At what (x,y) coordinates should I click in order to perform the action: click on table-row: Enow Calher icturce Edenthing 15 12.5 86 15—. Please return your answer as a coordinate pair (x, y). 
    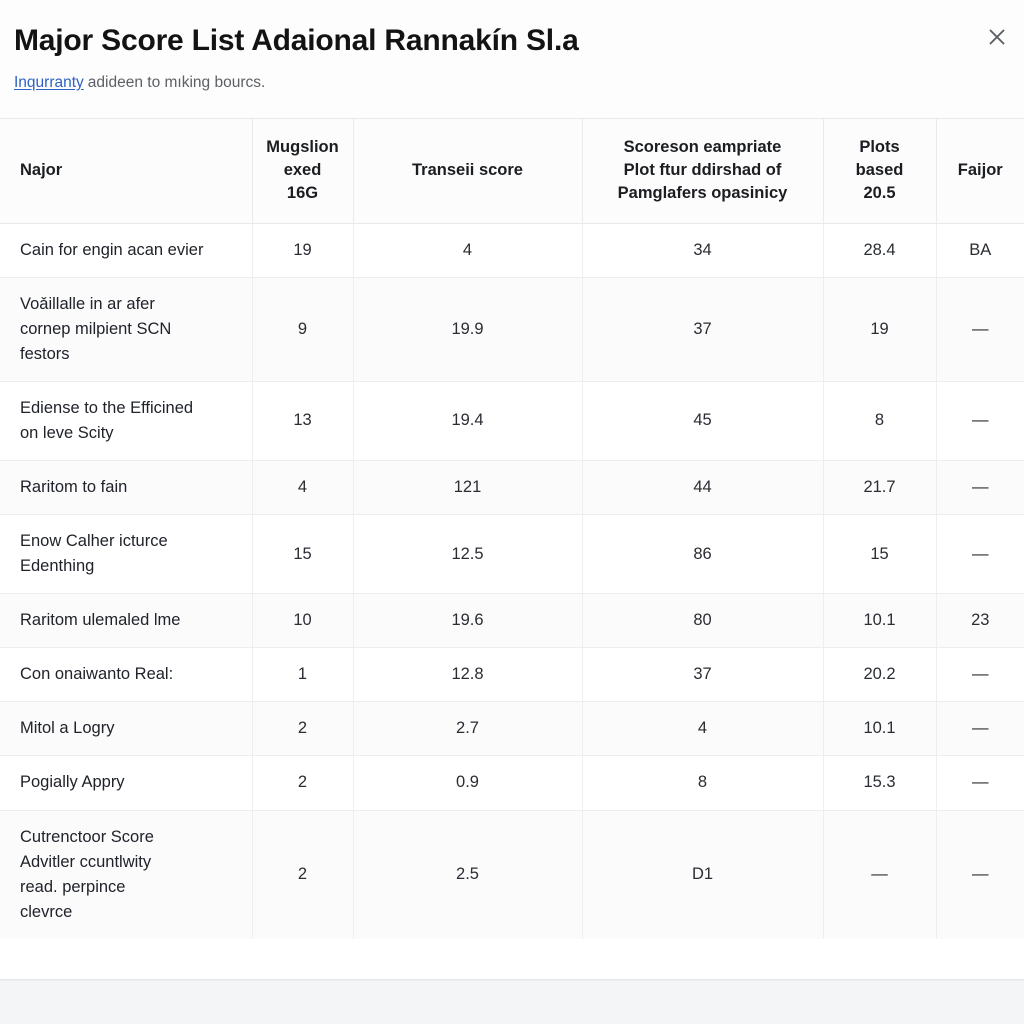
    Looking at the image, I should click on (512, 554).